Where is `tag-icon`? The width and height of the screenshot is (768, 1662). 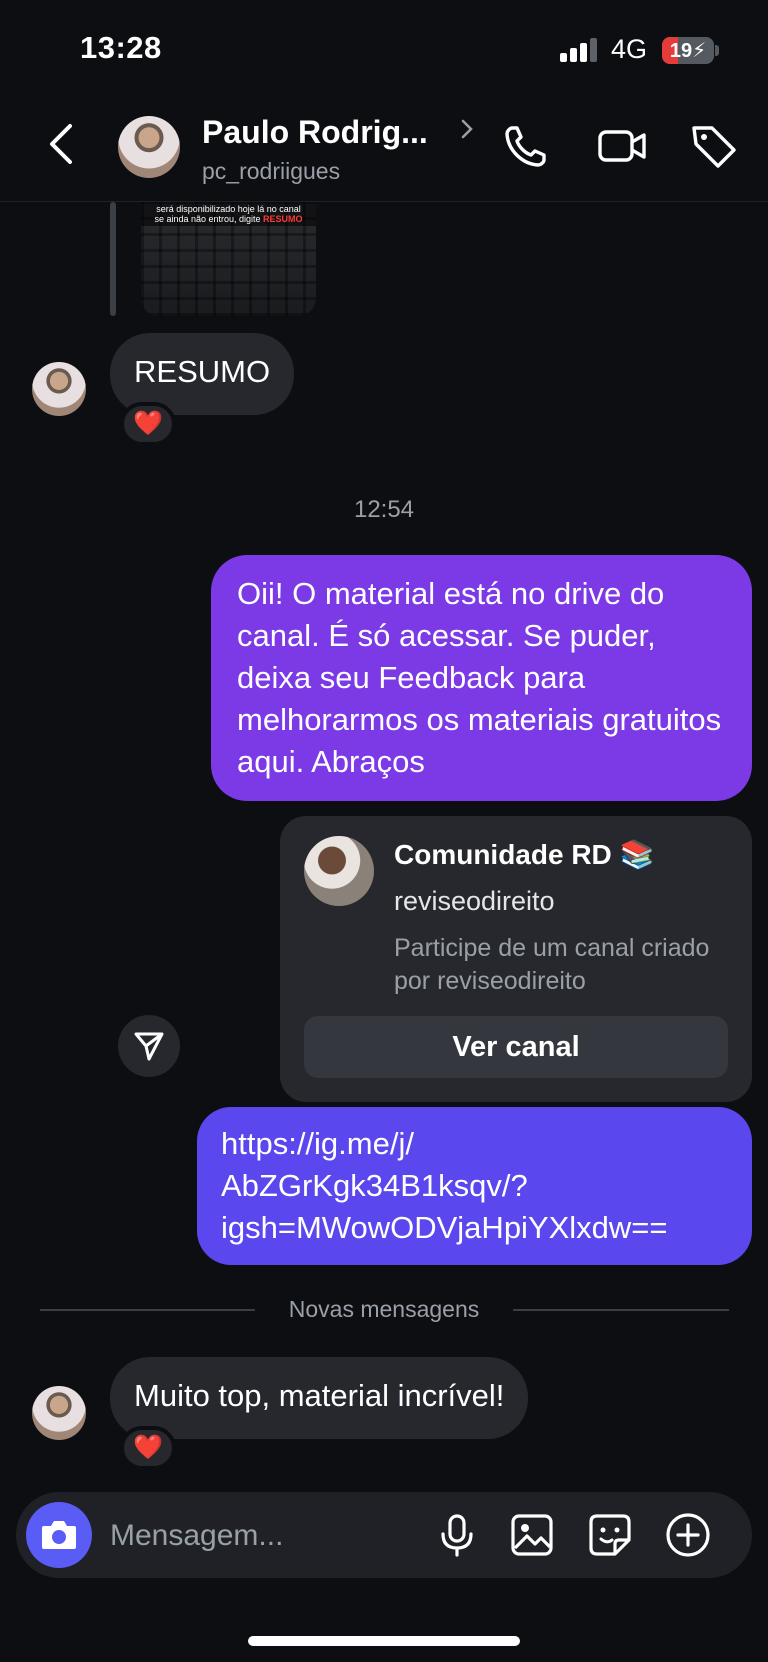
tag-icon is located at coordinates (714, 147).